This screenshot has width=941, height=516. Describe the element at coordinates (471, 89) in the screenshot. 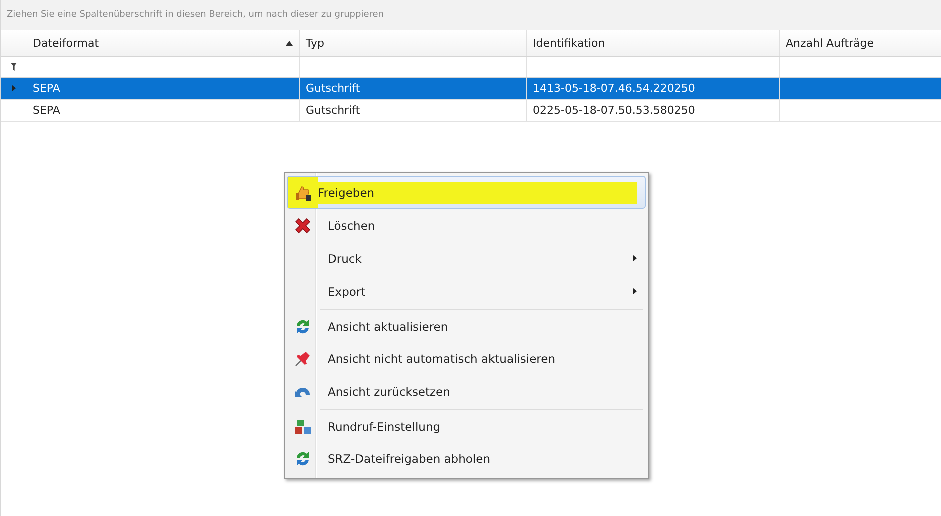

I see `table-row: SEPA Gutschrift 1413-05-18-07.46.54.220250` at that location.